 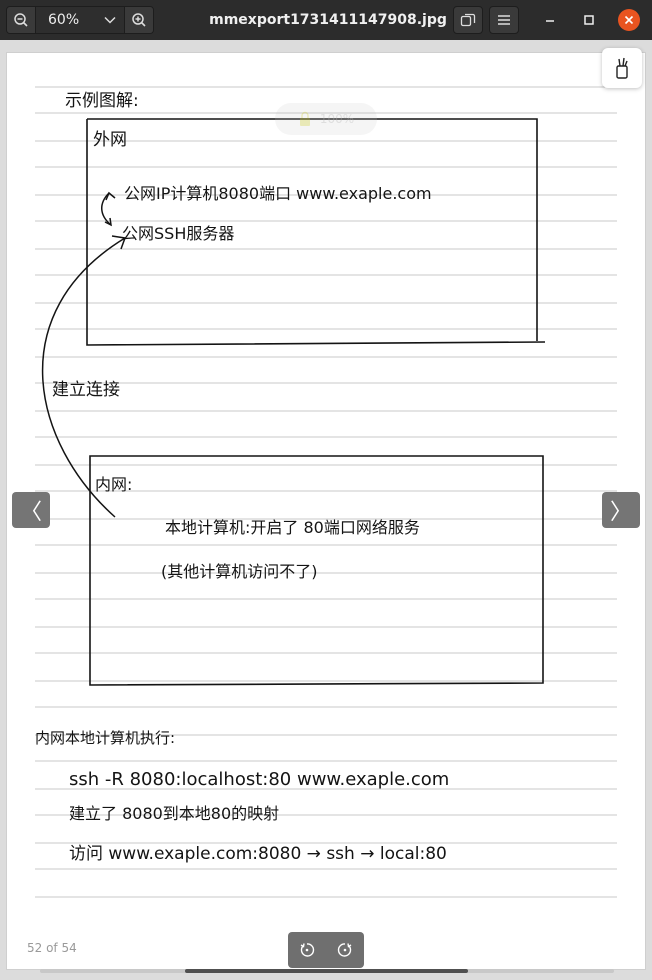 What do you see at coordinates (174, 813) in the screenshot?
I see `explain-line: 建立了 8080到本地80的映射` at bounding box center [174, 813].